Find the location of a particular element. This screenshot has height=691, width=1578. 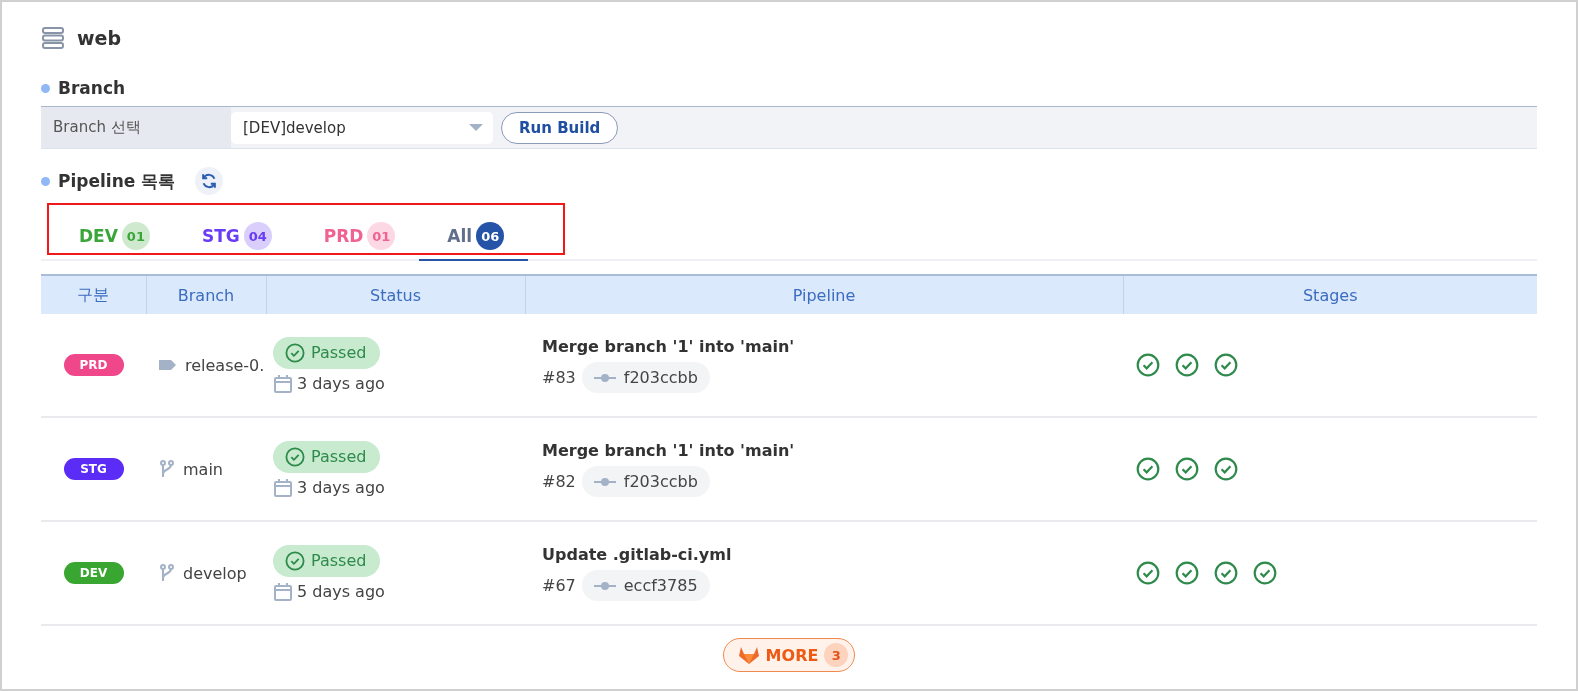

run-build-button: Run Build is located at coordinates (560, 127).